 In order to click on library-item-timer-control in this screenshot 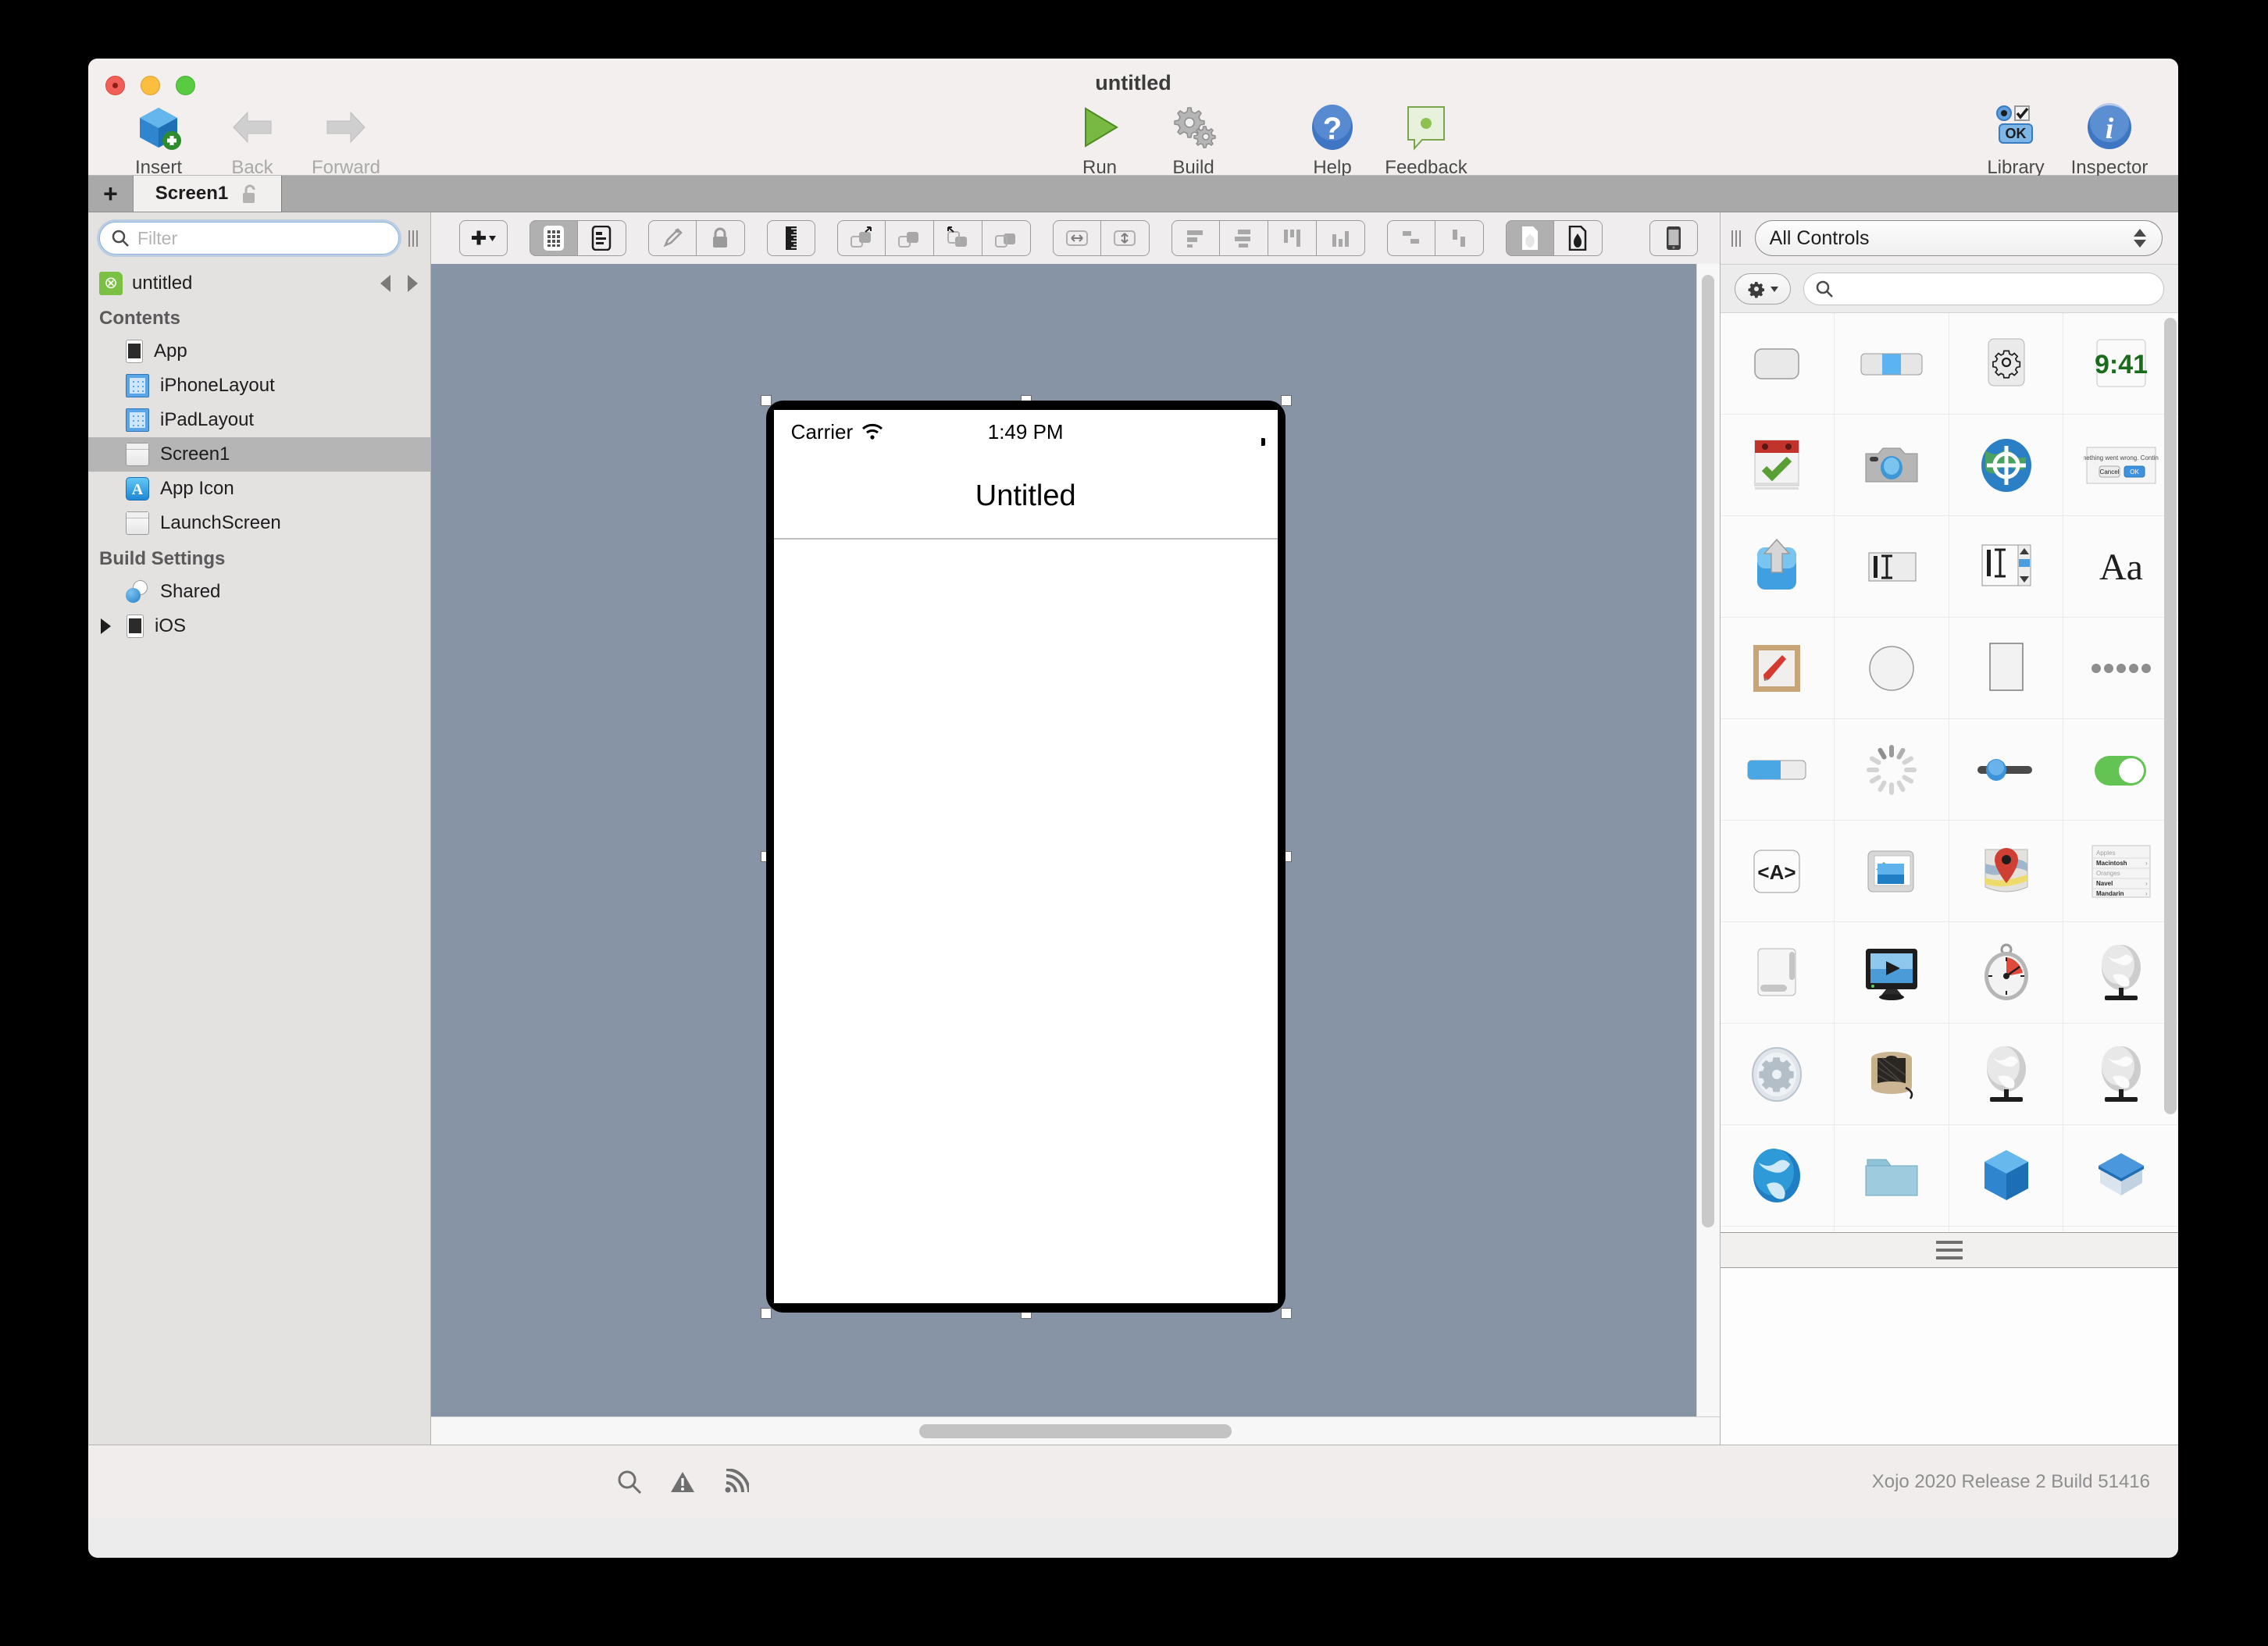, I will do `click(2006, 973)`.